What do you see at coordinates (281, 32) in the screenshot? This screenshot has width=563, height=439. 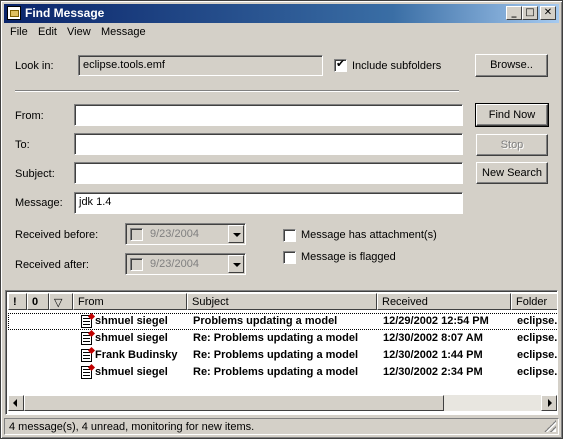 I see `menu-bar: File Edit View Message` at bounding box center [281, 32].